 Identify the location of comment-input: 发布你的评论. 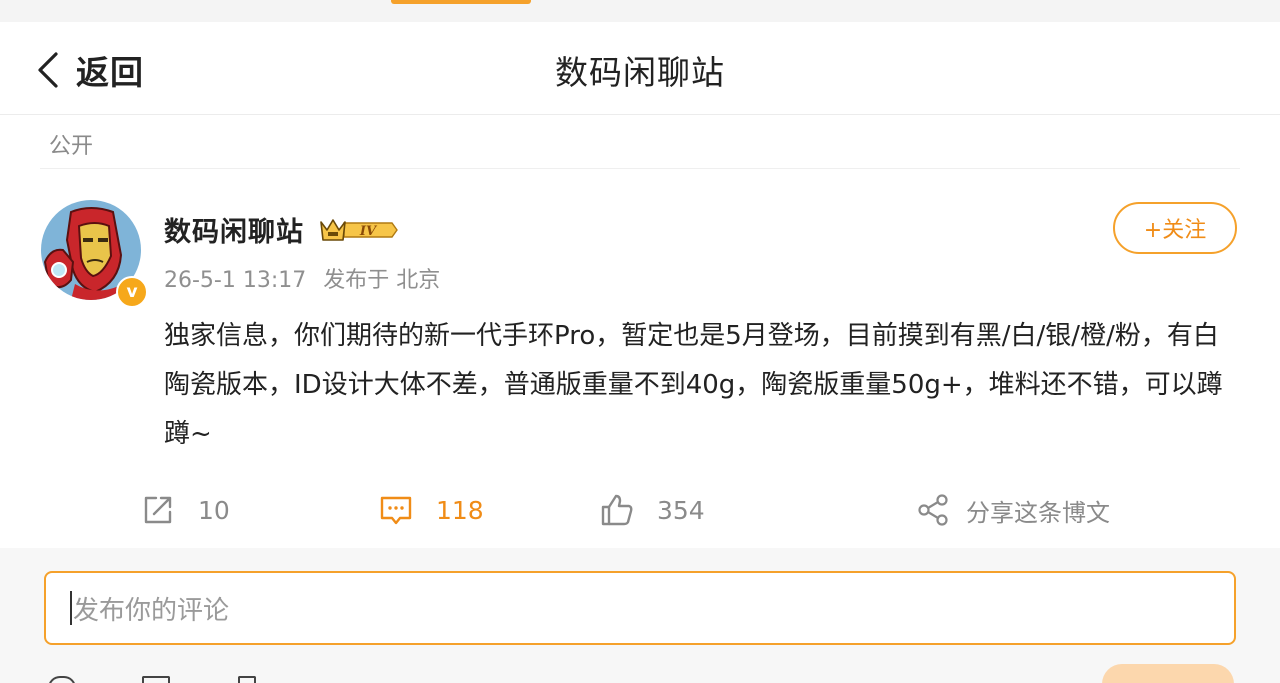
(640, 608).